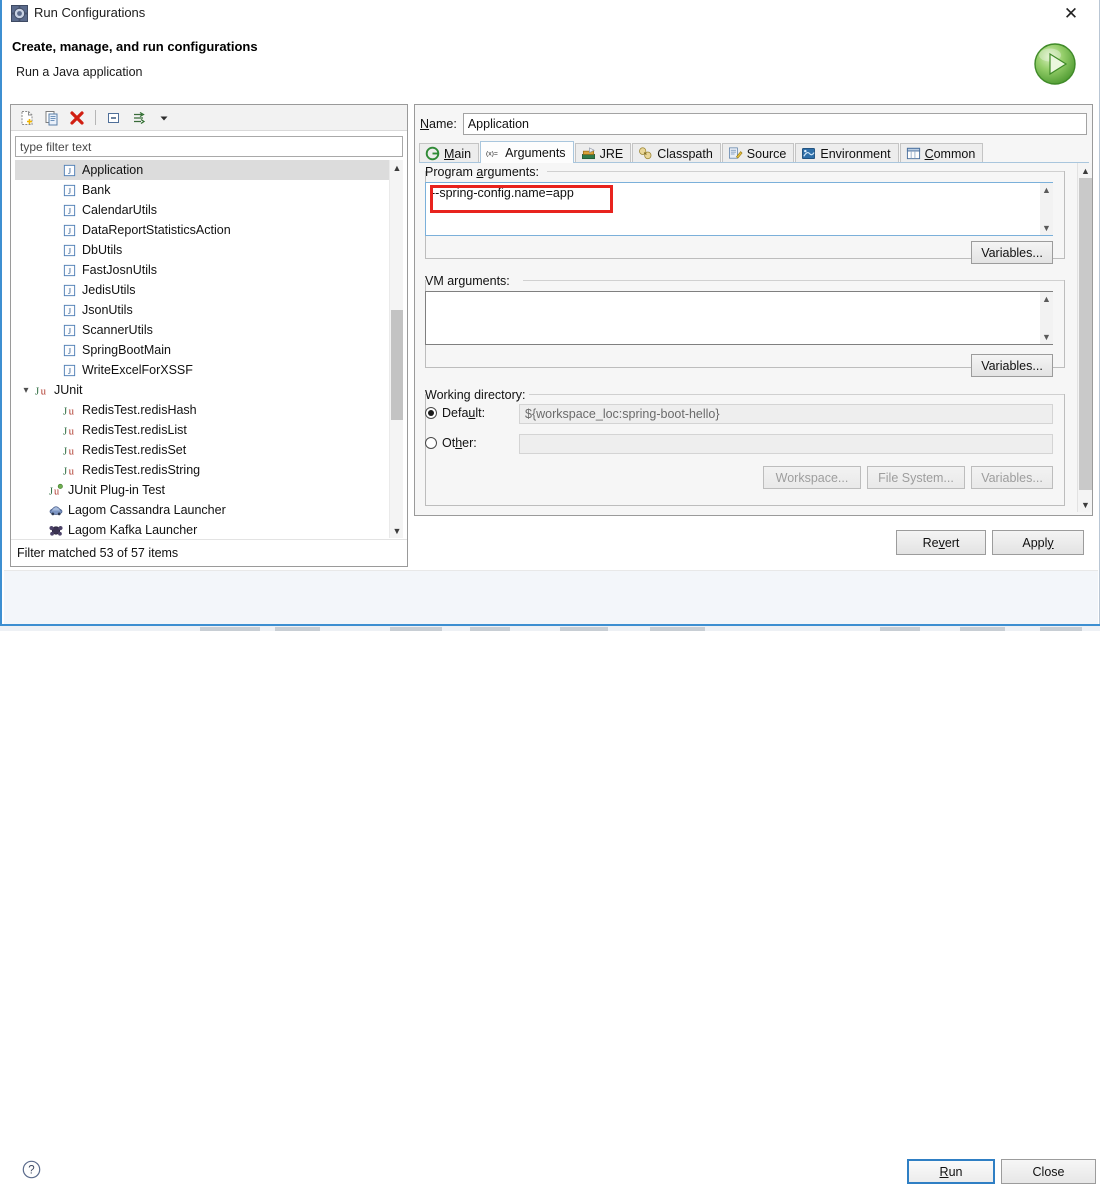 Image resolution: width=1100 pixels, height=1184 pixels. What do you see at coordinates (855, 153) in the screenshot?
I see `tab-label: Environment` at bounding box center [855, 153].